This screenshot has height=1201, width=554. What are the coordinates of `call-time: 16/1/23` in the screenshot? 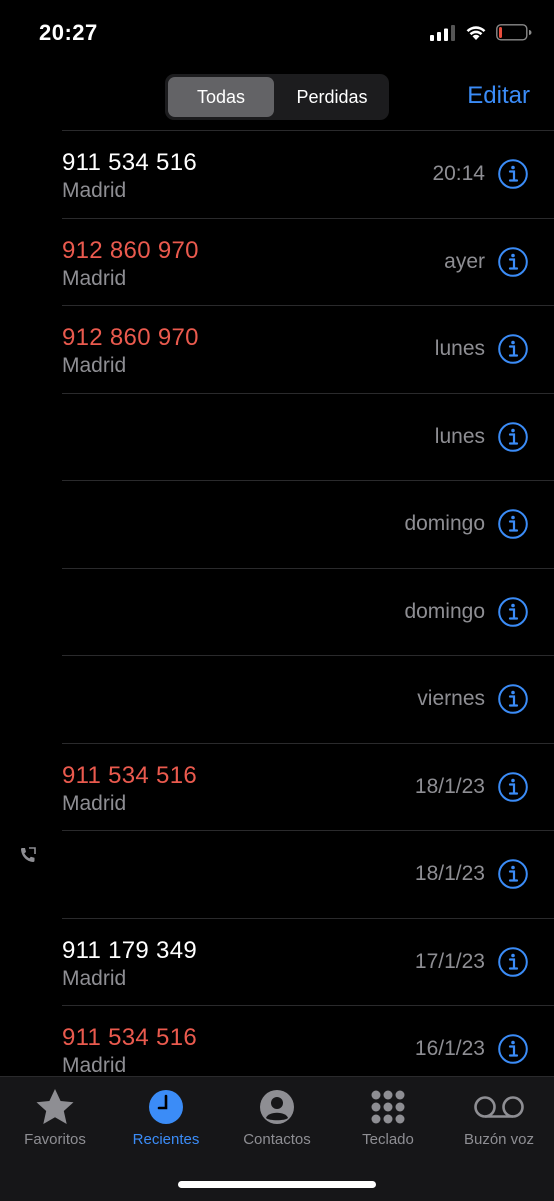 It's located at (449, 1048).